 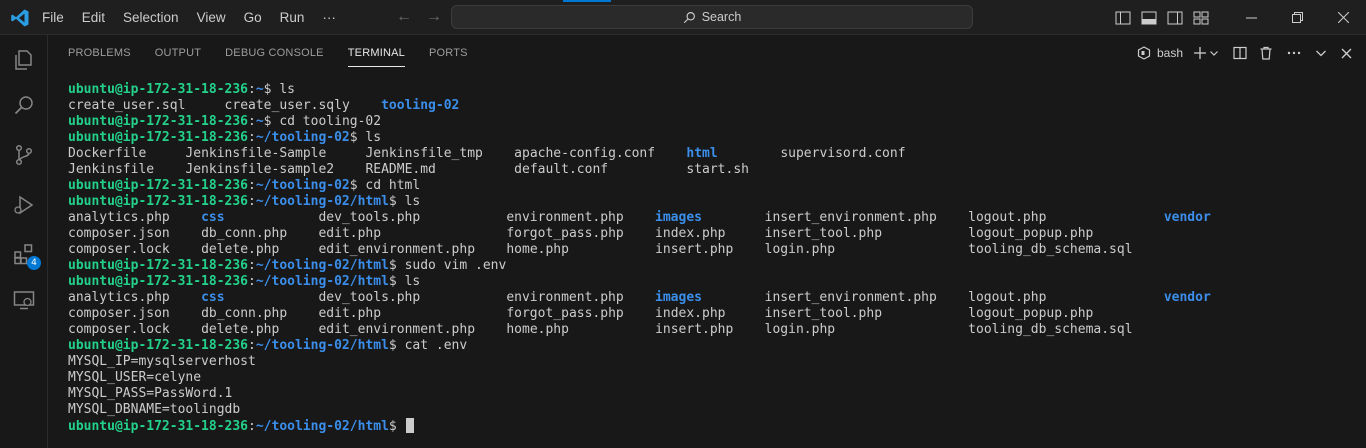 I want to click on kill-terminal-button, so click(x=1266, y=53).